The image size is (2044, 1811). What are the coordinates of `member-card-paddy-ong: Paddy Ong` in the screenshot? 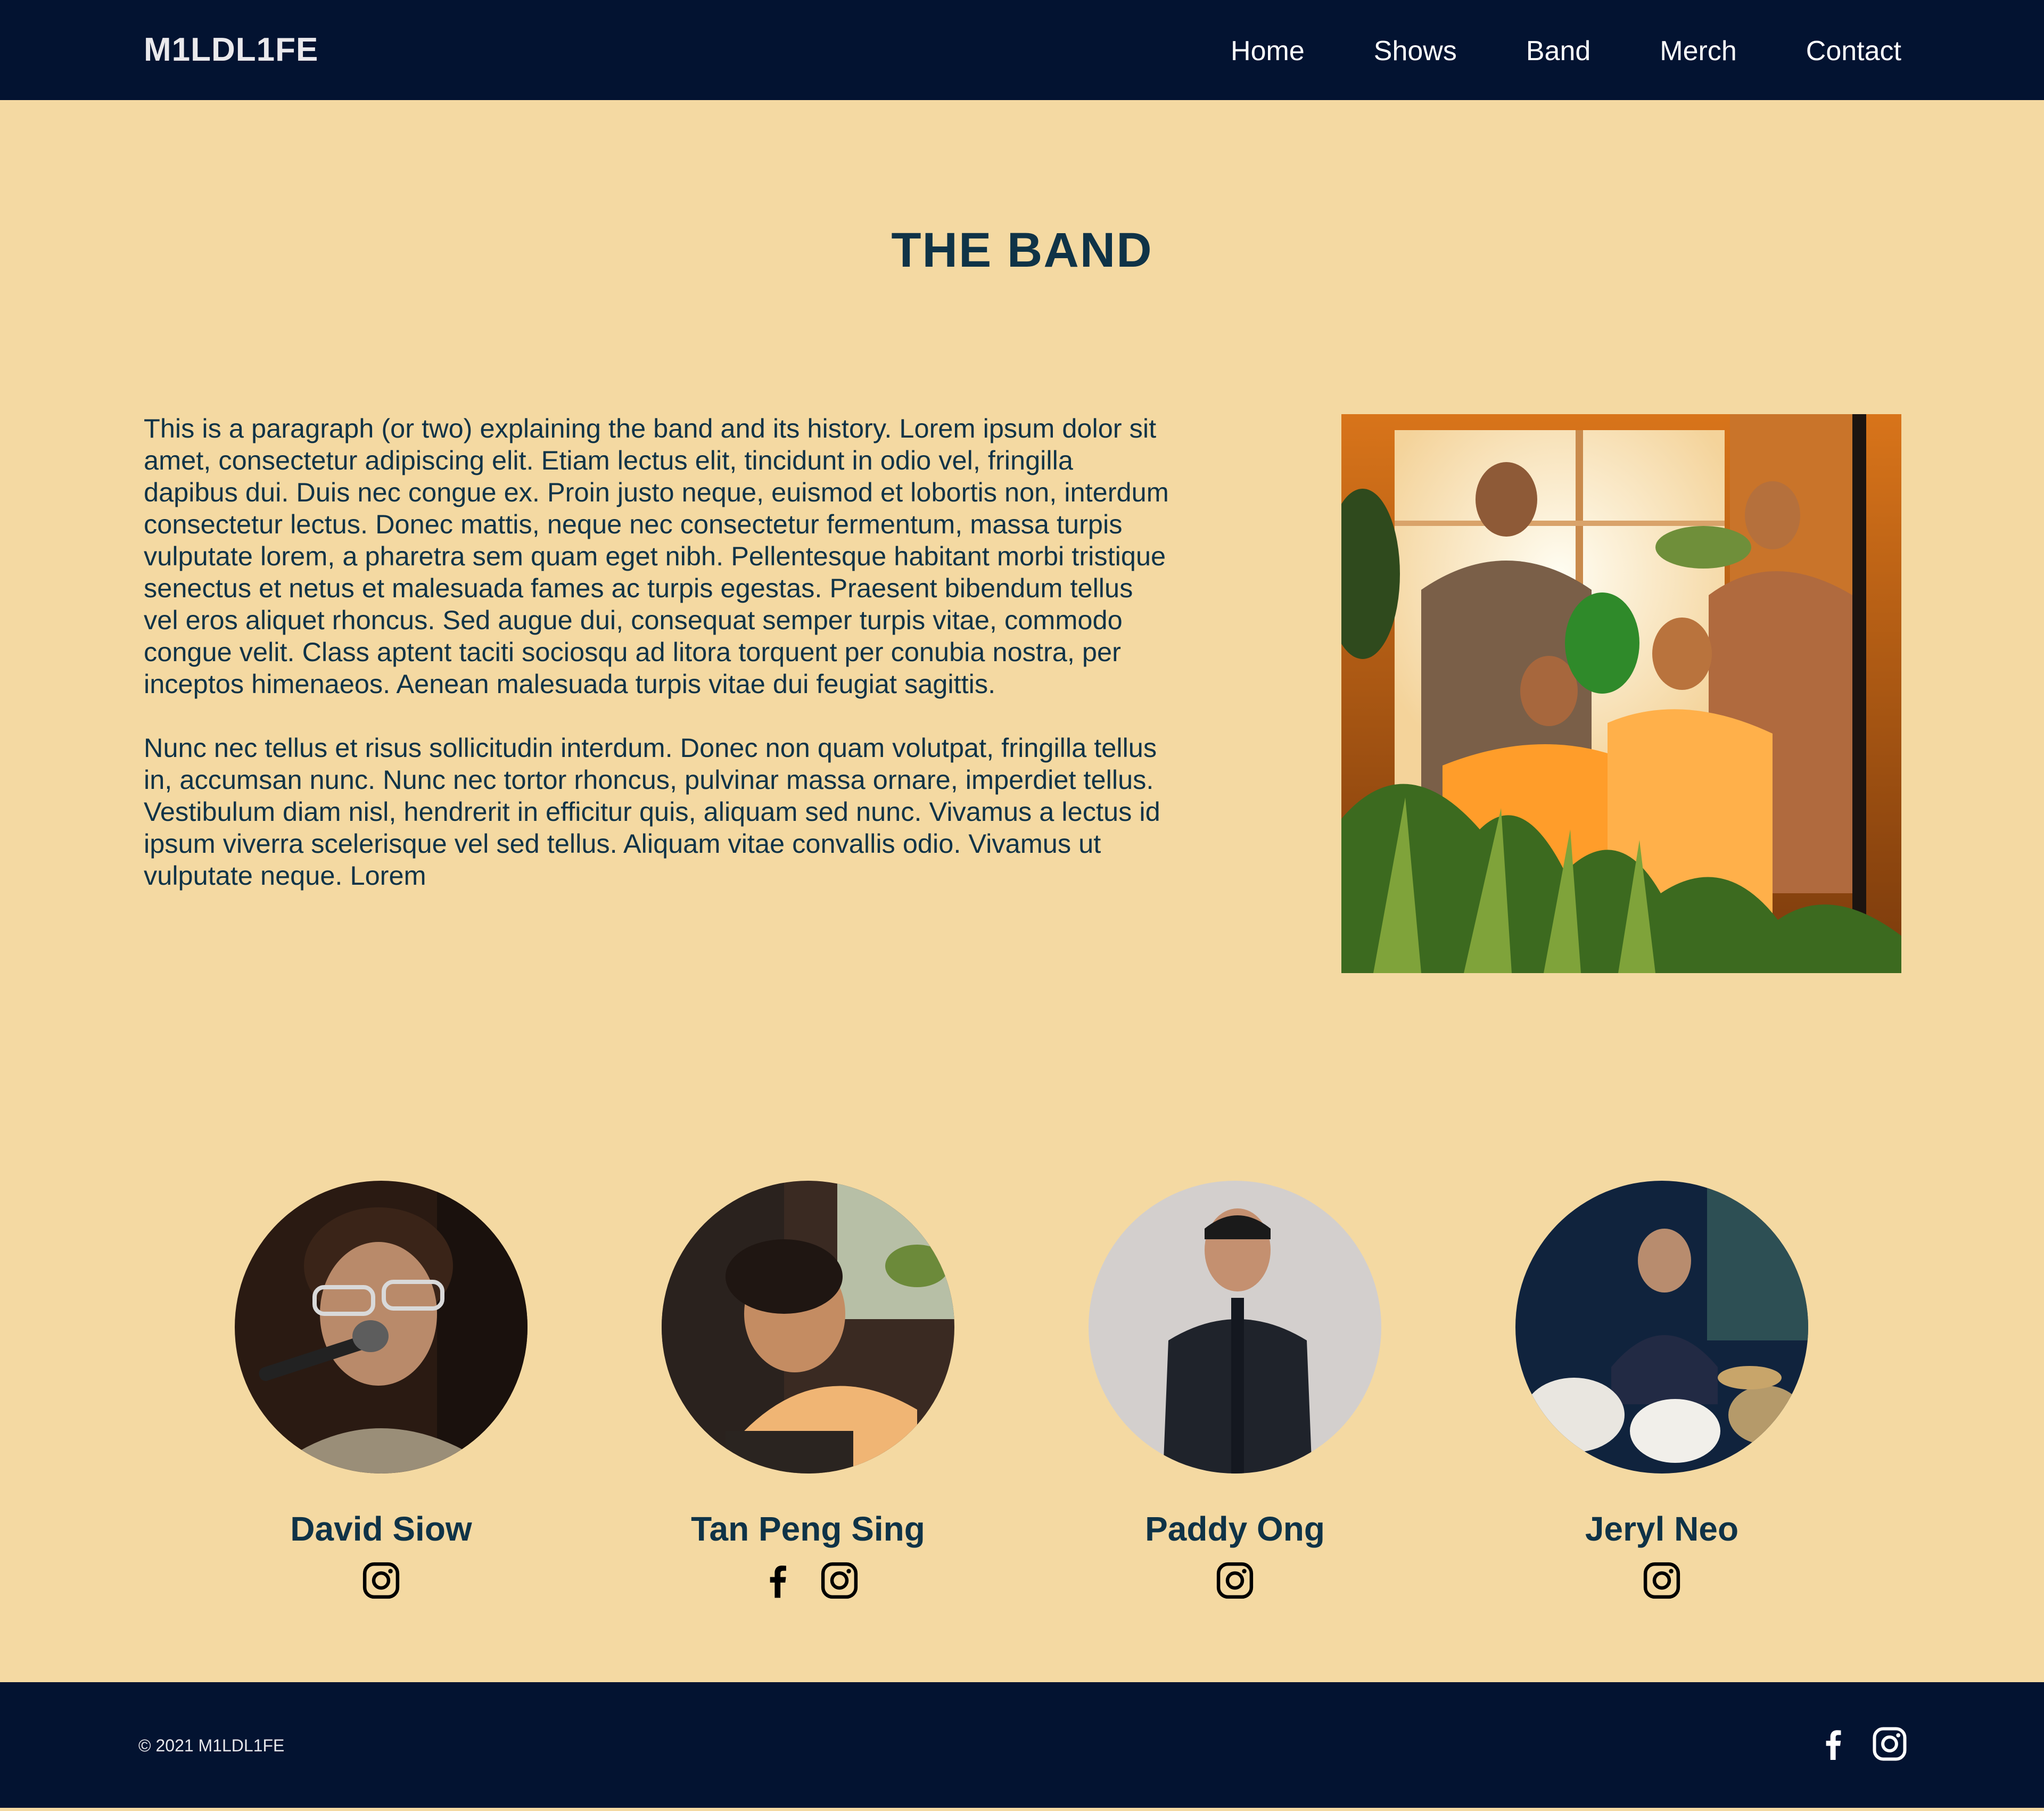 It's located at (1235, 1391).